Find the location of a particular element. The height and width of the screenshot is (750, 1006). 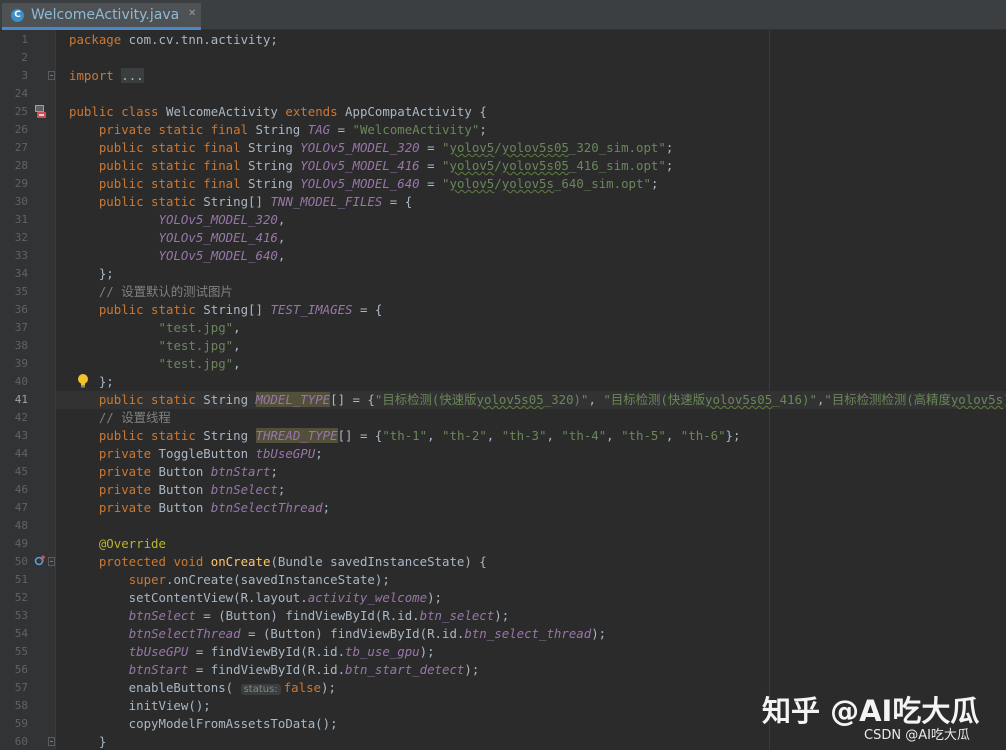

code-line: 46 private Button btnSelect; is located at coordinates (510, 490).